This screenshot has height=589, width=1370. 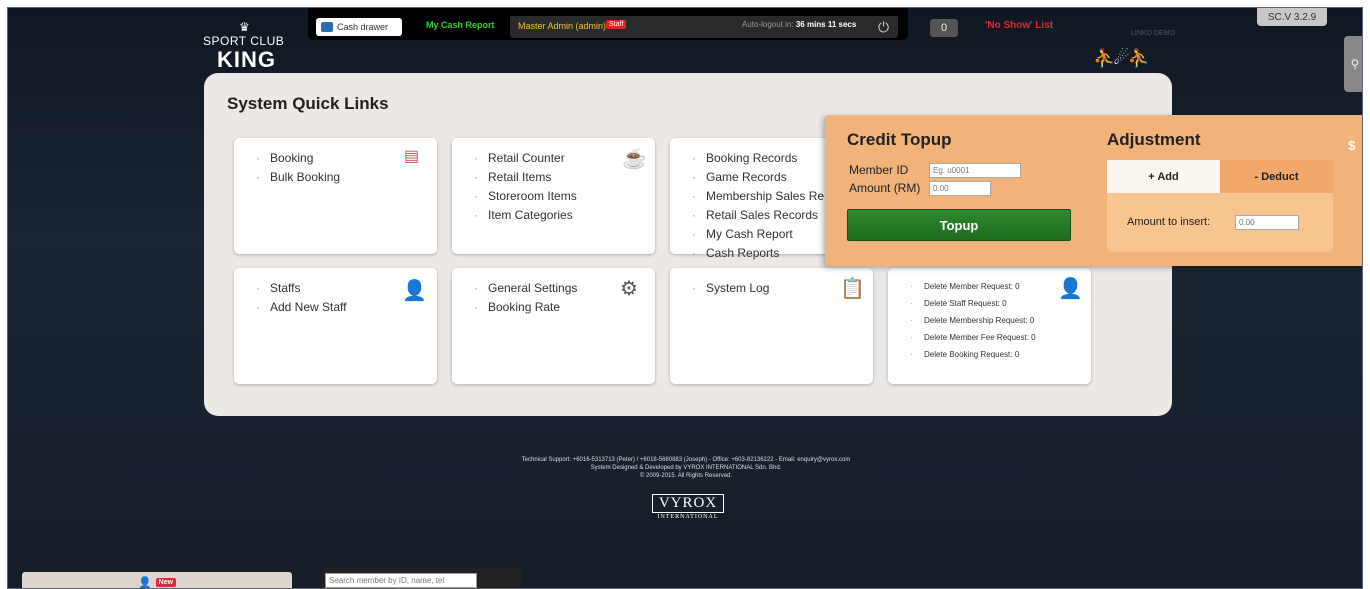 What do you see at coordinates (899, 139) in the screenshot?
I see `credit-topup-title: Credit Topup` at bounding box center [899, 139].